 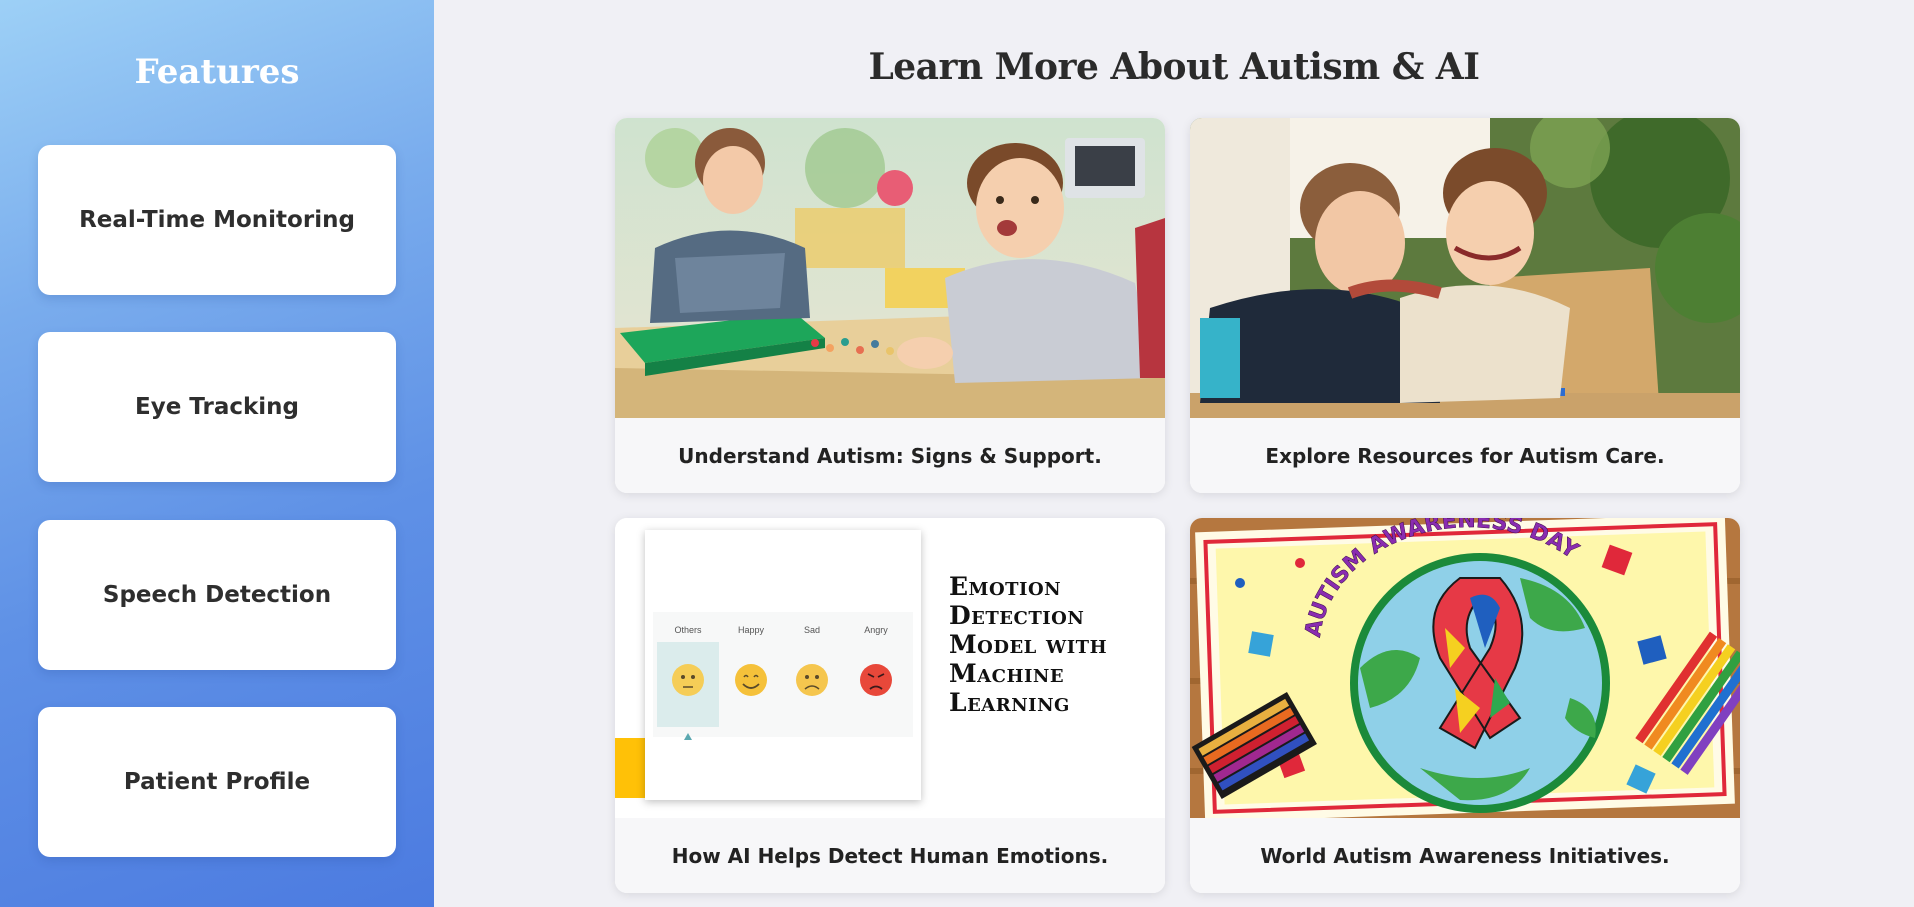 I want to click on card-caption: Understand Autism: Signs & Support., so click(x=890, y=455).